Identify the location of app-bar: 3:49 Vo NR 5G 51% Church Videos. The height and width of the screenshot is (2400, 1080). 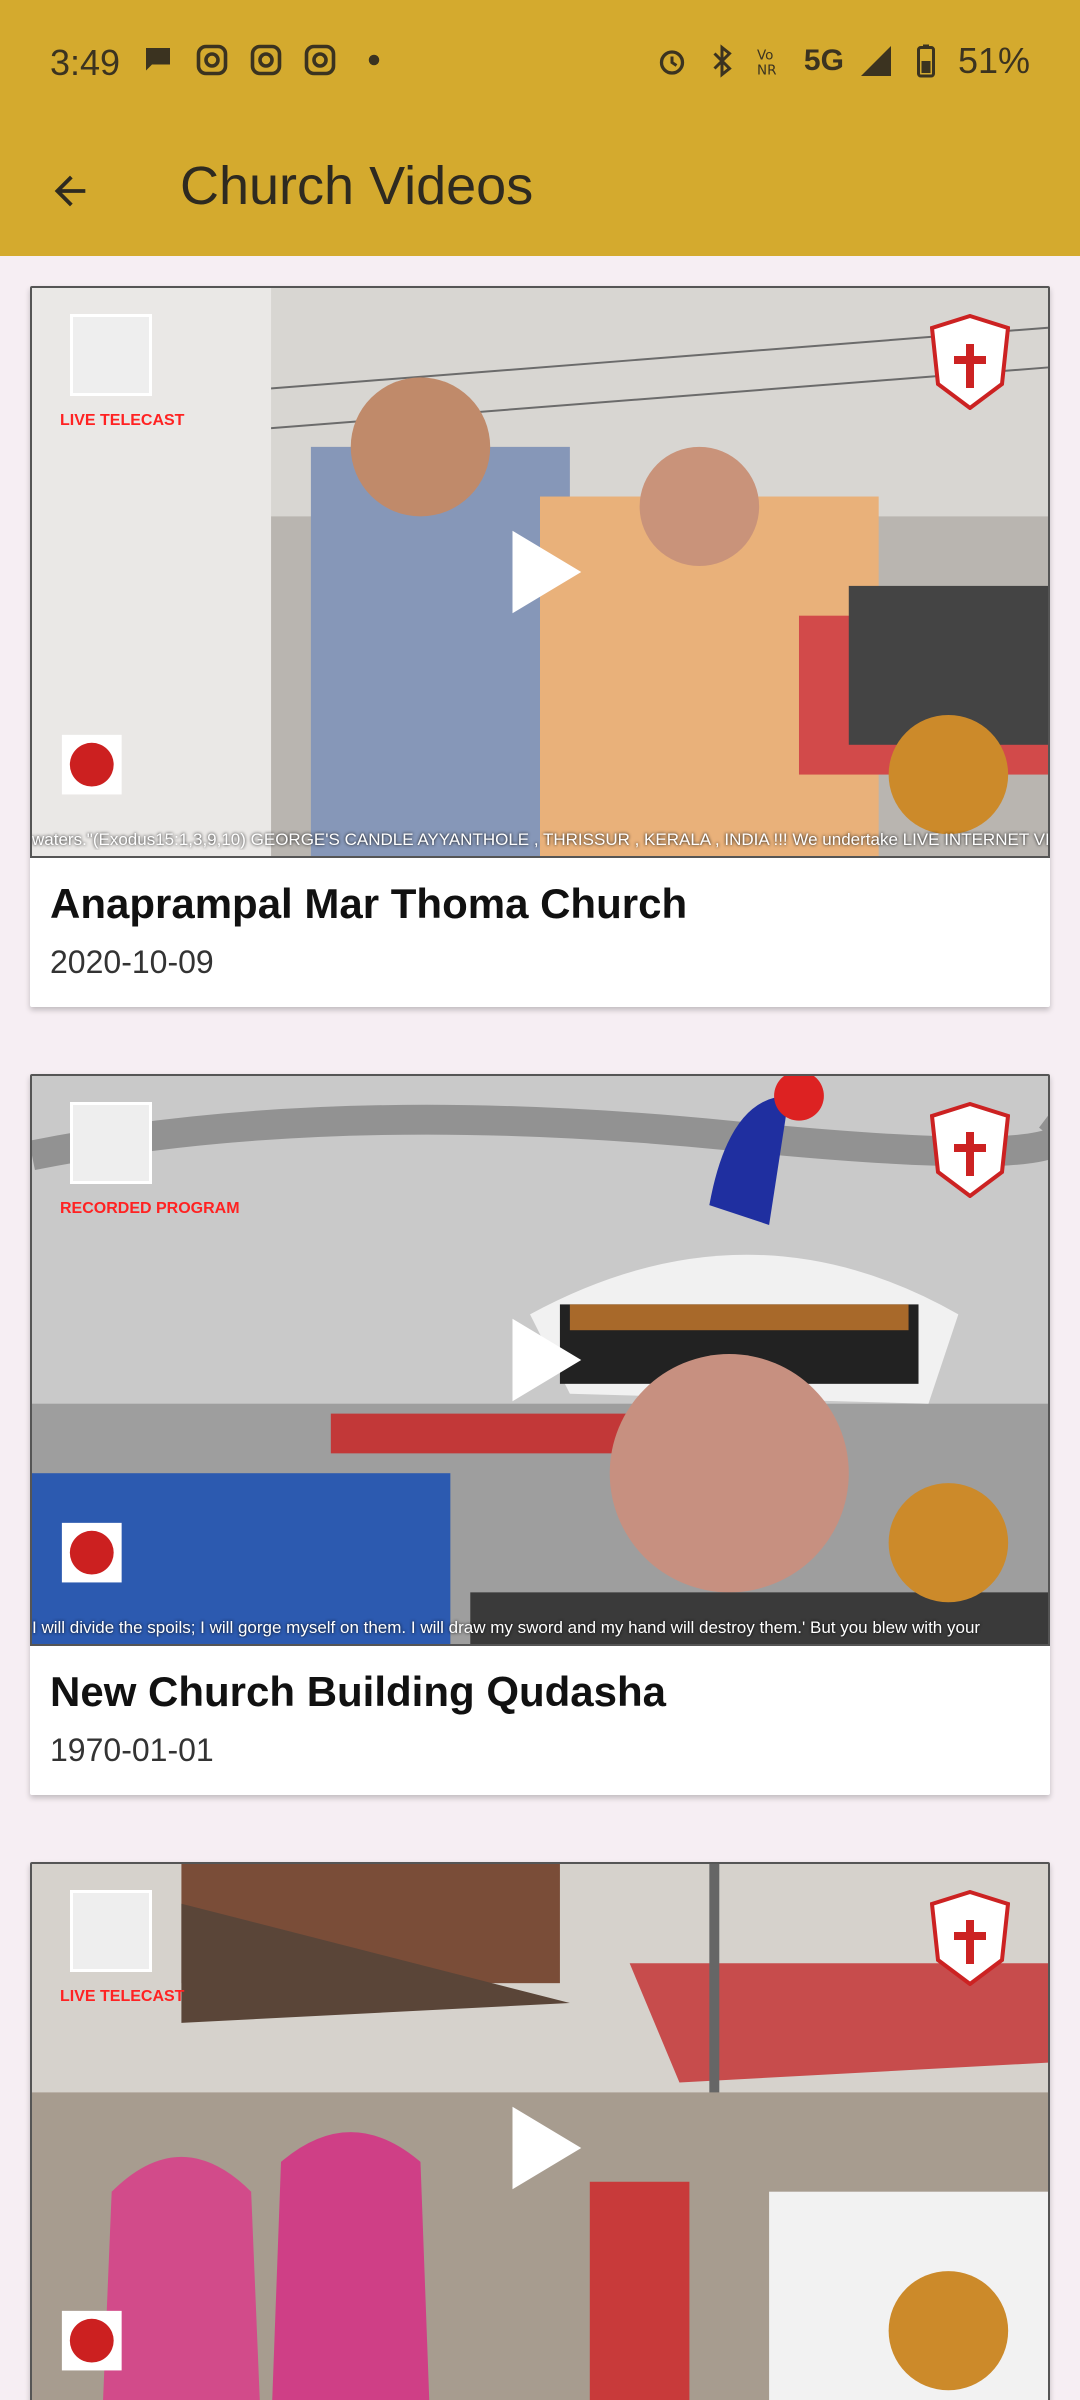
(540, 128).